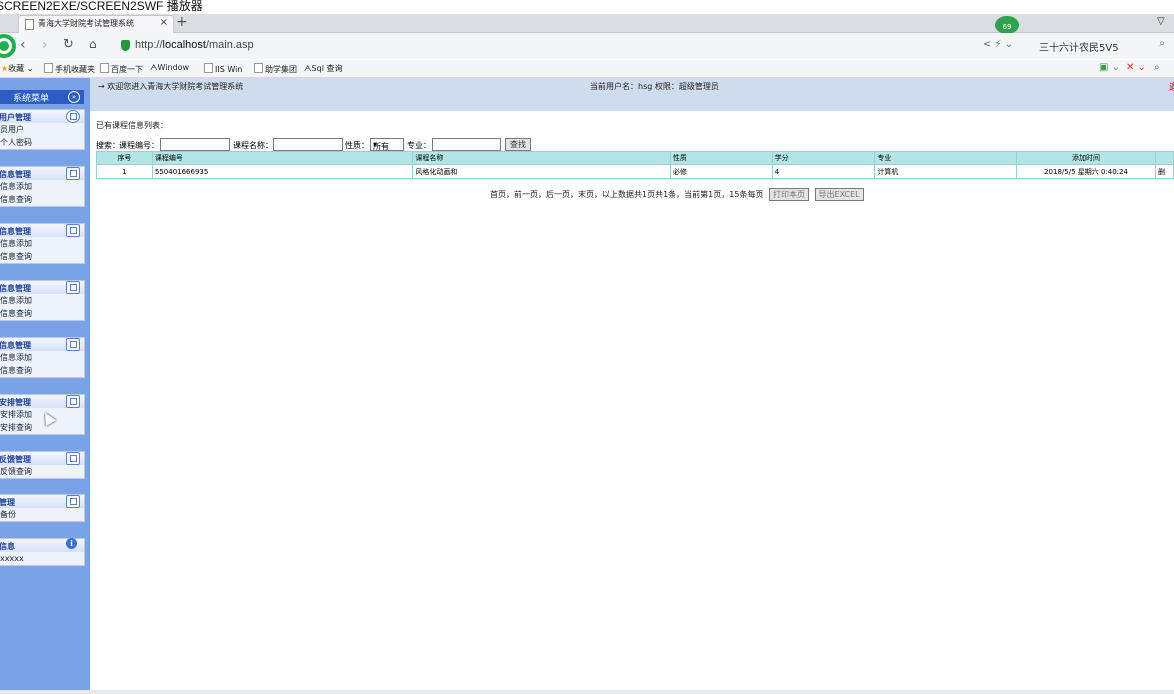 The width and height of the screenshot is (1174, 694). Describe the element at coordinates (17, 68) in the screenshot. I see `bookmark-favorites: ★收藏 ⌄` at that location.